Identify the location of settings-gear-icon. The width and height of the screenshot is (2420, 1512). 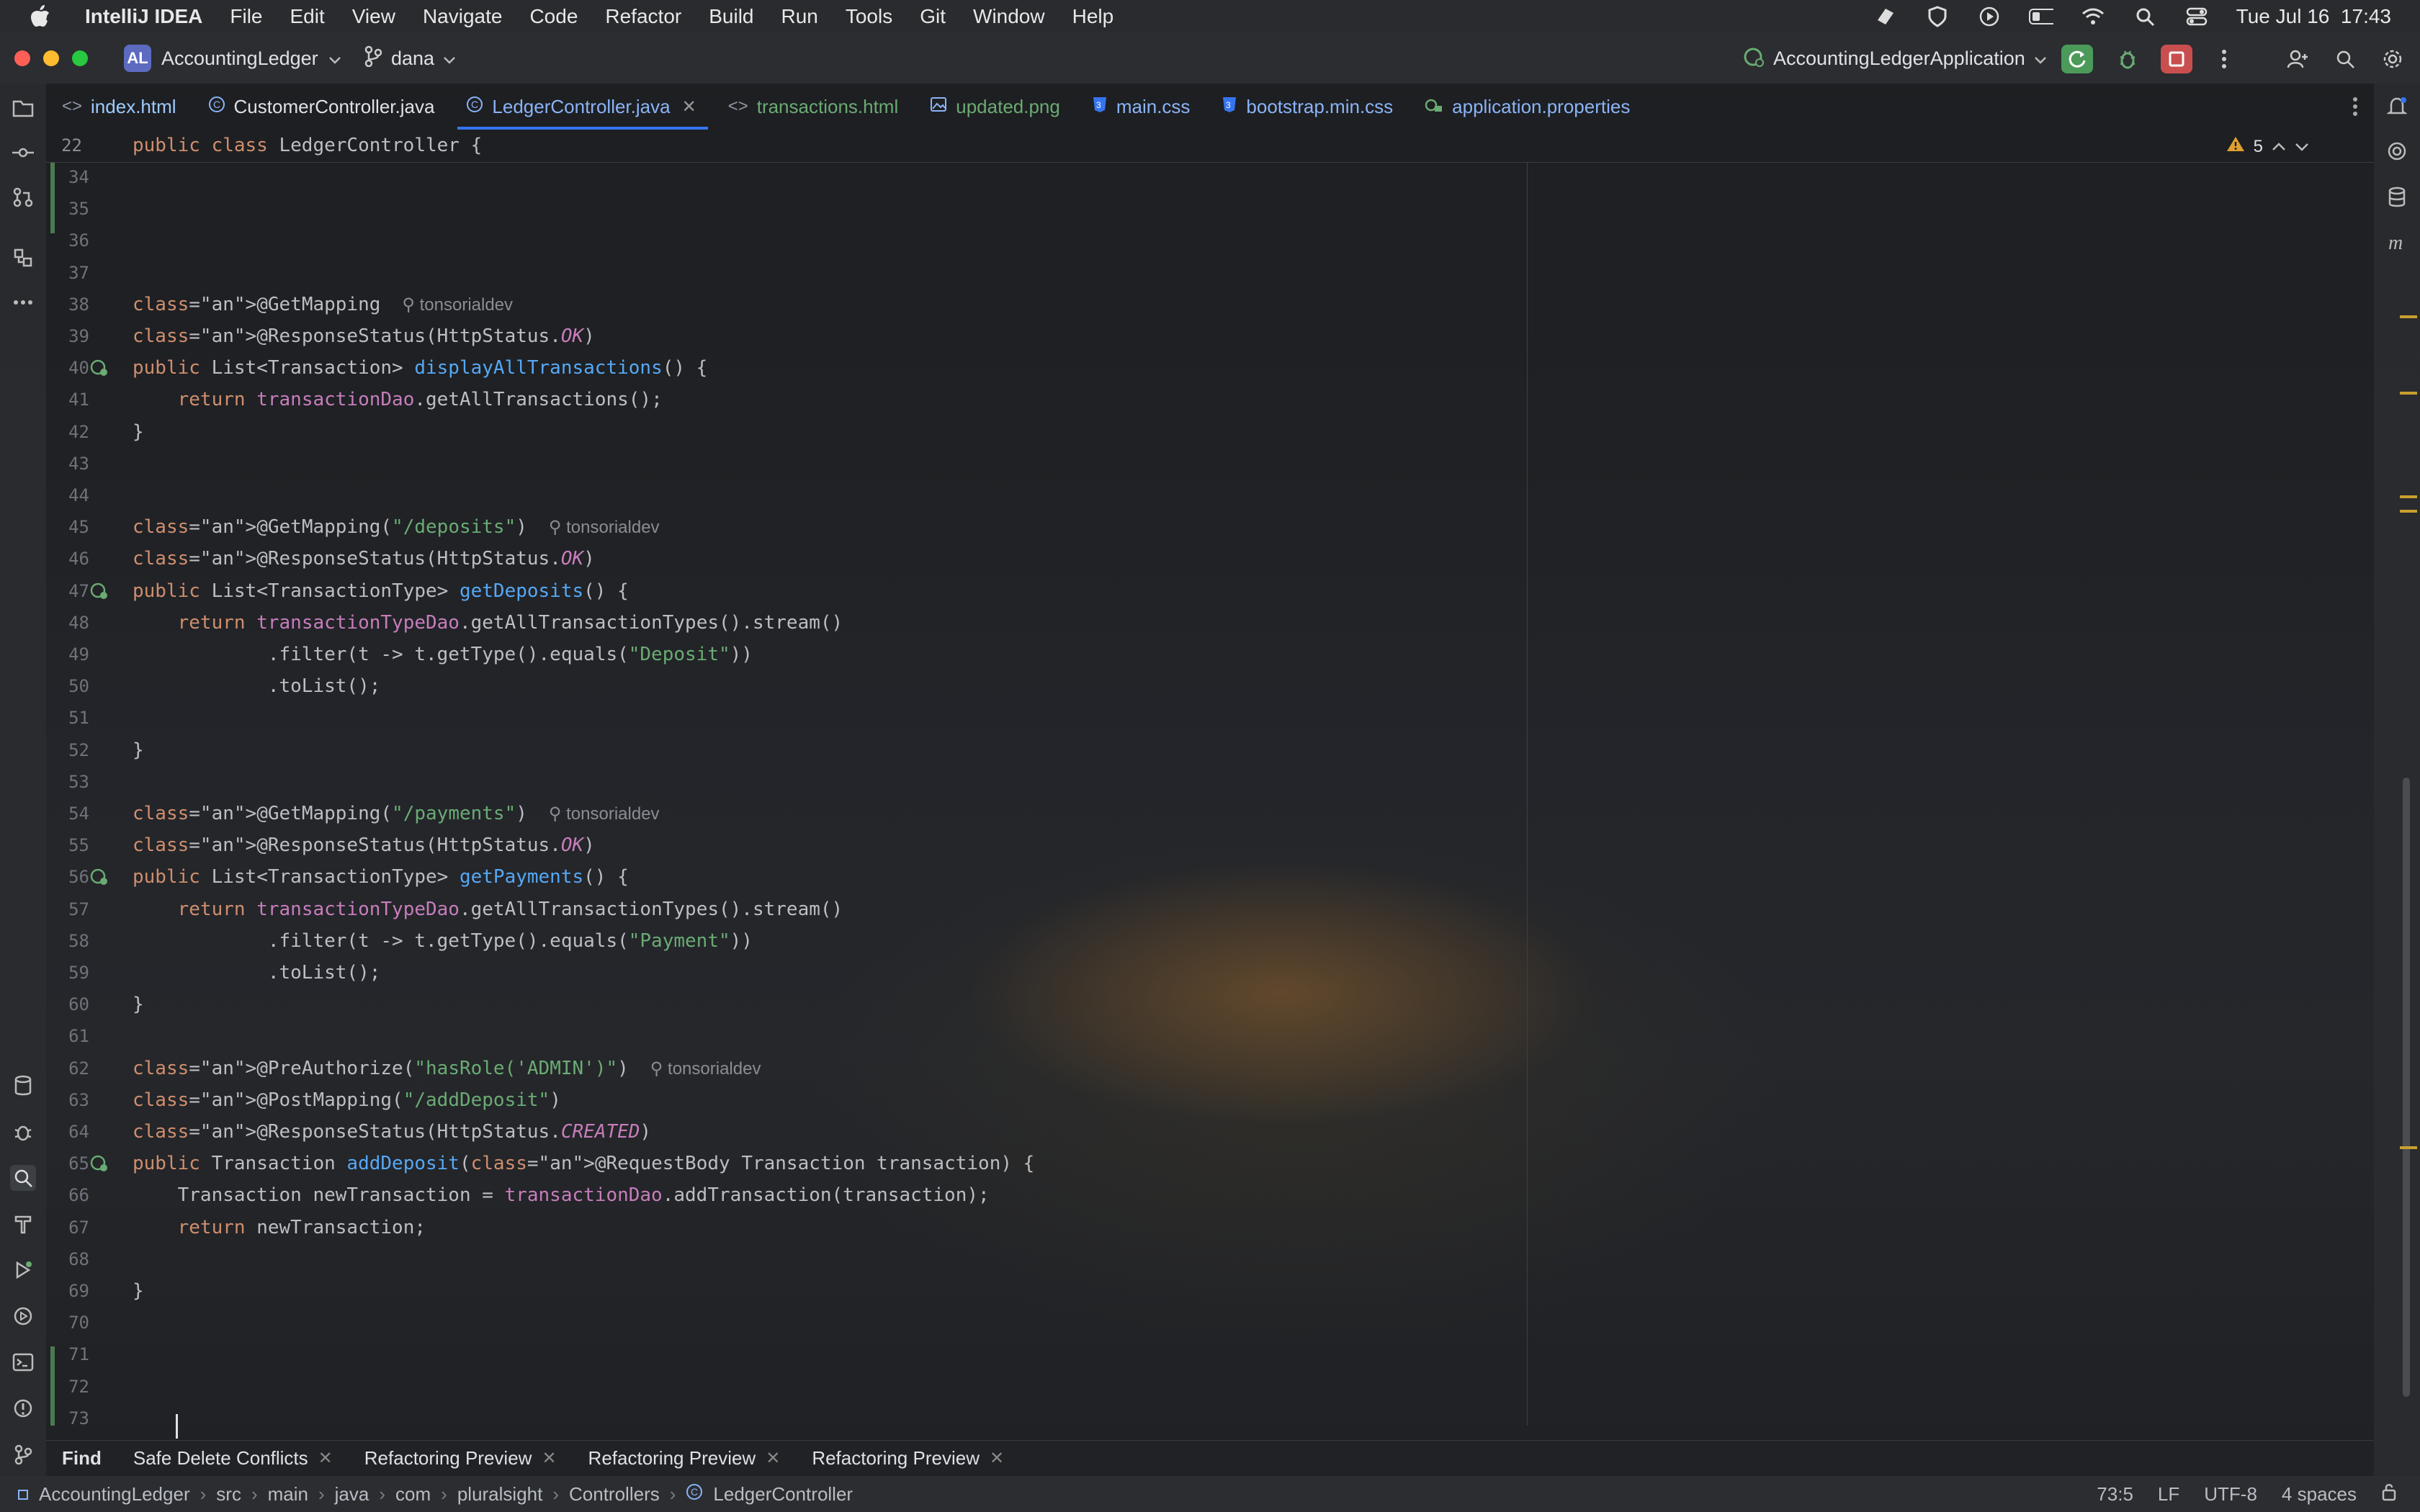
(2392, 59).